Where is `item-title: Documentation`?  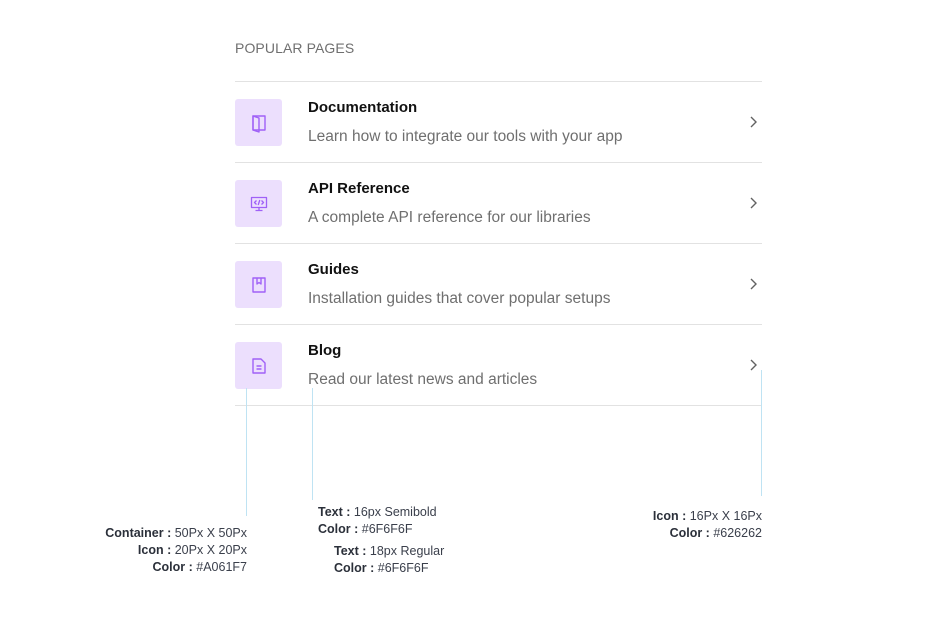 item-title: Documentation is located at coordinates (363, 107).